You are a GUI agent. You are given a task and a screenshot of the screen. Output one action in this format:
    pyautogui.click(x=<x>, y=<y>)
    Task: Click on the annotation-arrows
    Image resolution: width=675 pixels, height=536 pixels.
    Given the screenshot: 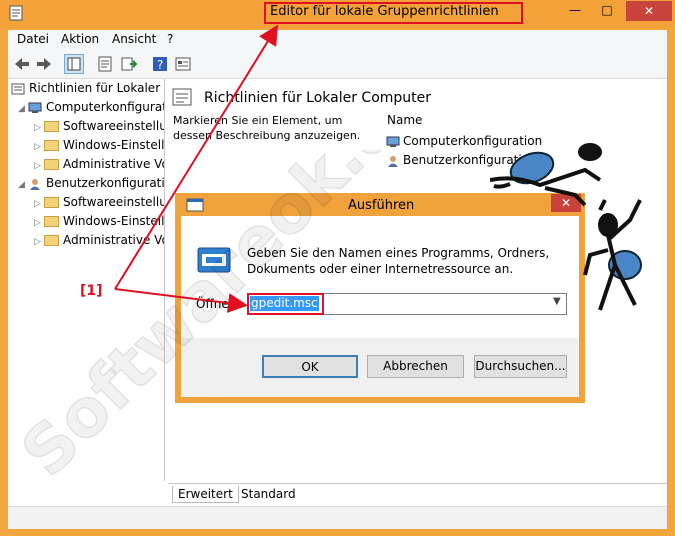 What is the action you would take?
    pyautogui.click(x=196, y=168)
    